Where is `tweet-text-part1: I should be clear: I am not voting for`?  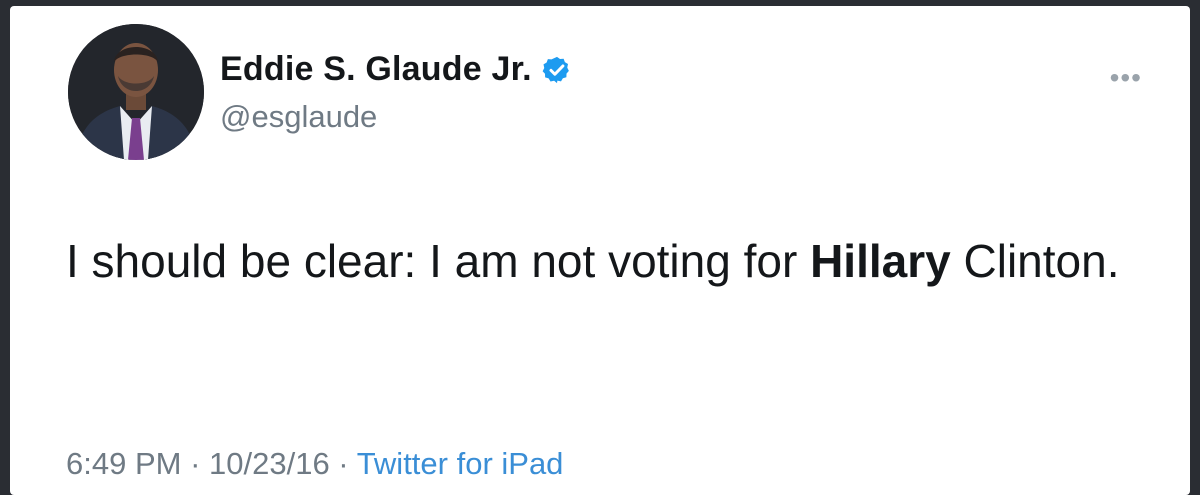
tweet-text-part1: I should be clear: I am not voting for is located at coordinates (438, 261).